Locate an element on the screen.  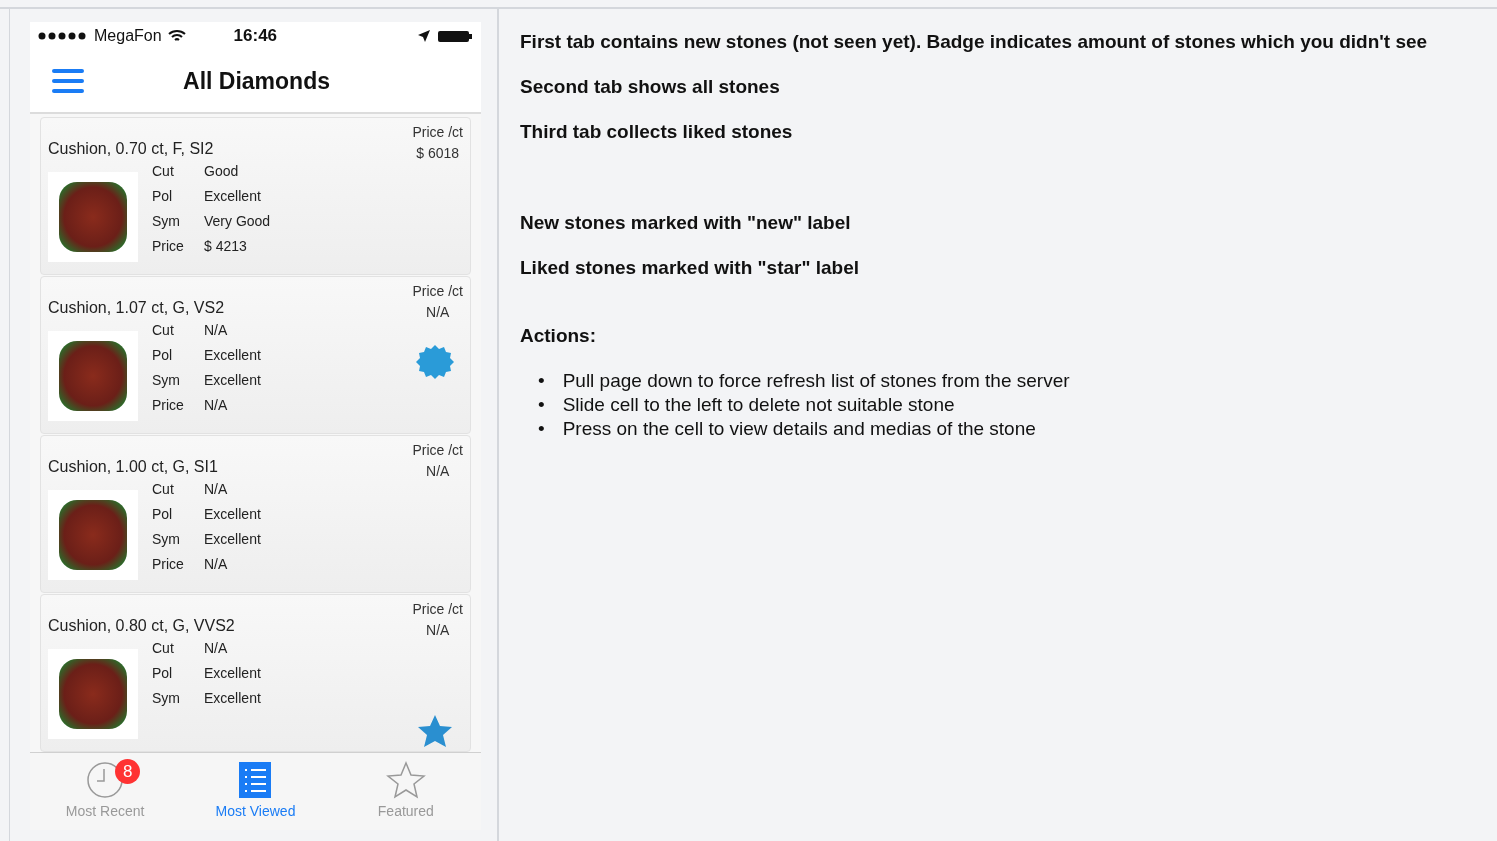
stone-card: Cushion, 0.80 ct, G, VVS2 Price /ct N/A Cut N/A Pol Excellent Sym Excellent is located at coordinates (255, 673).